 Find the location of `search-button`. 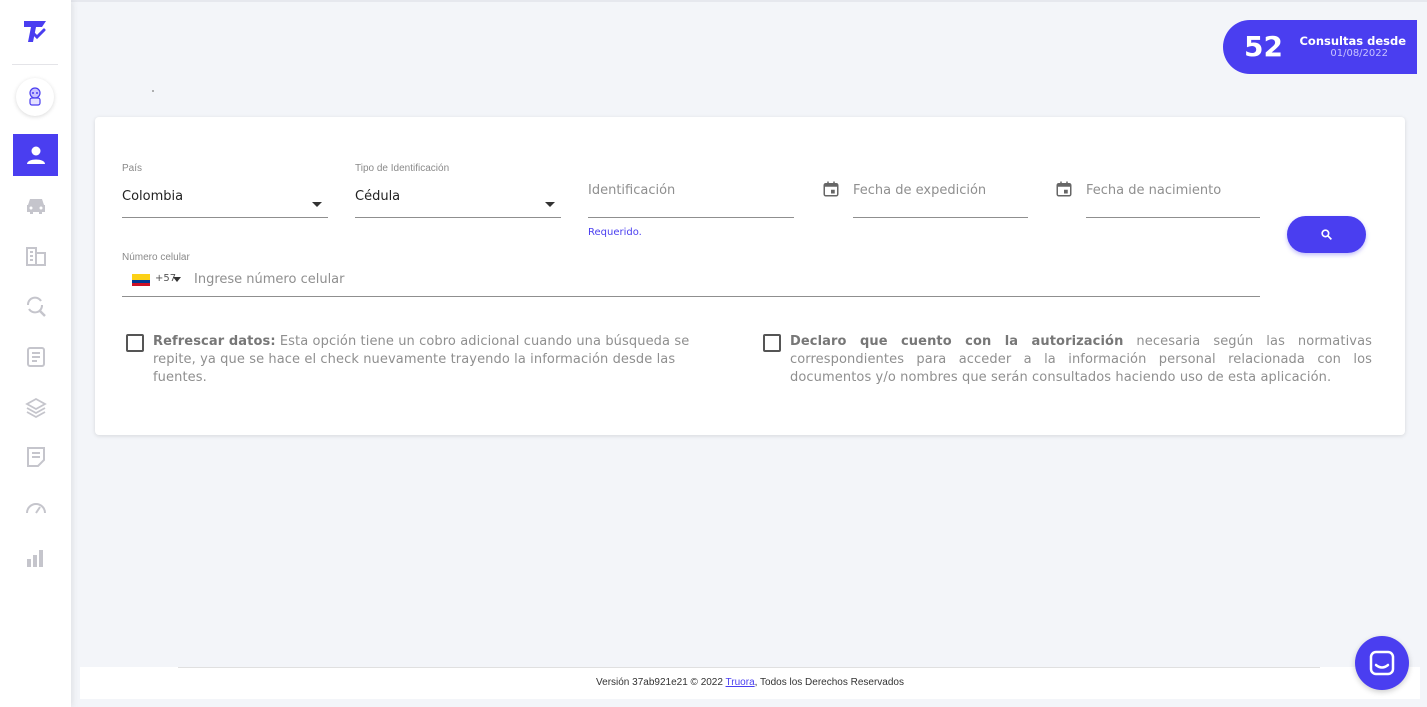

search-button is located at coordinates (1326, 234).